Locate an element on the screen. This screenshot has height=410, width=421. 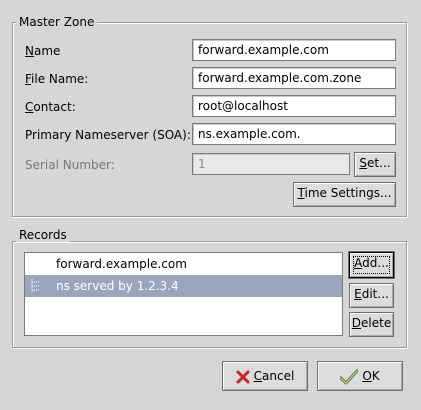
primary-nameserver-label: Primary Nameserver (SOA): is located at coordinates (108, 135).